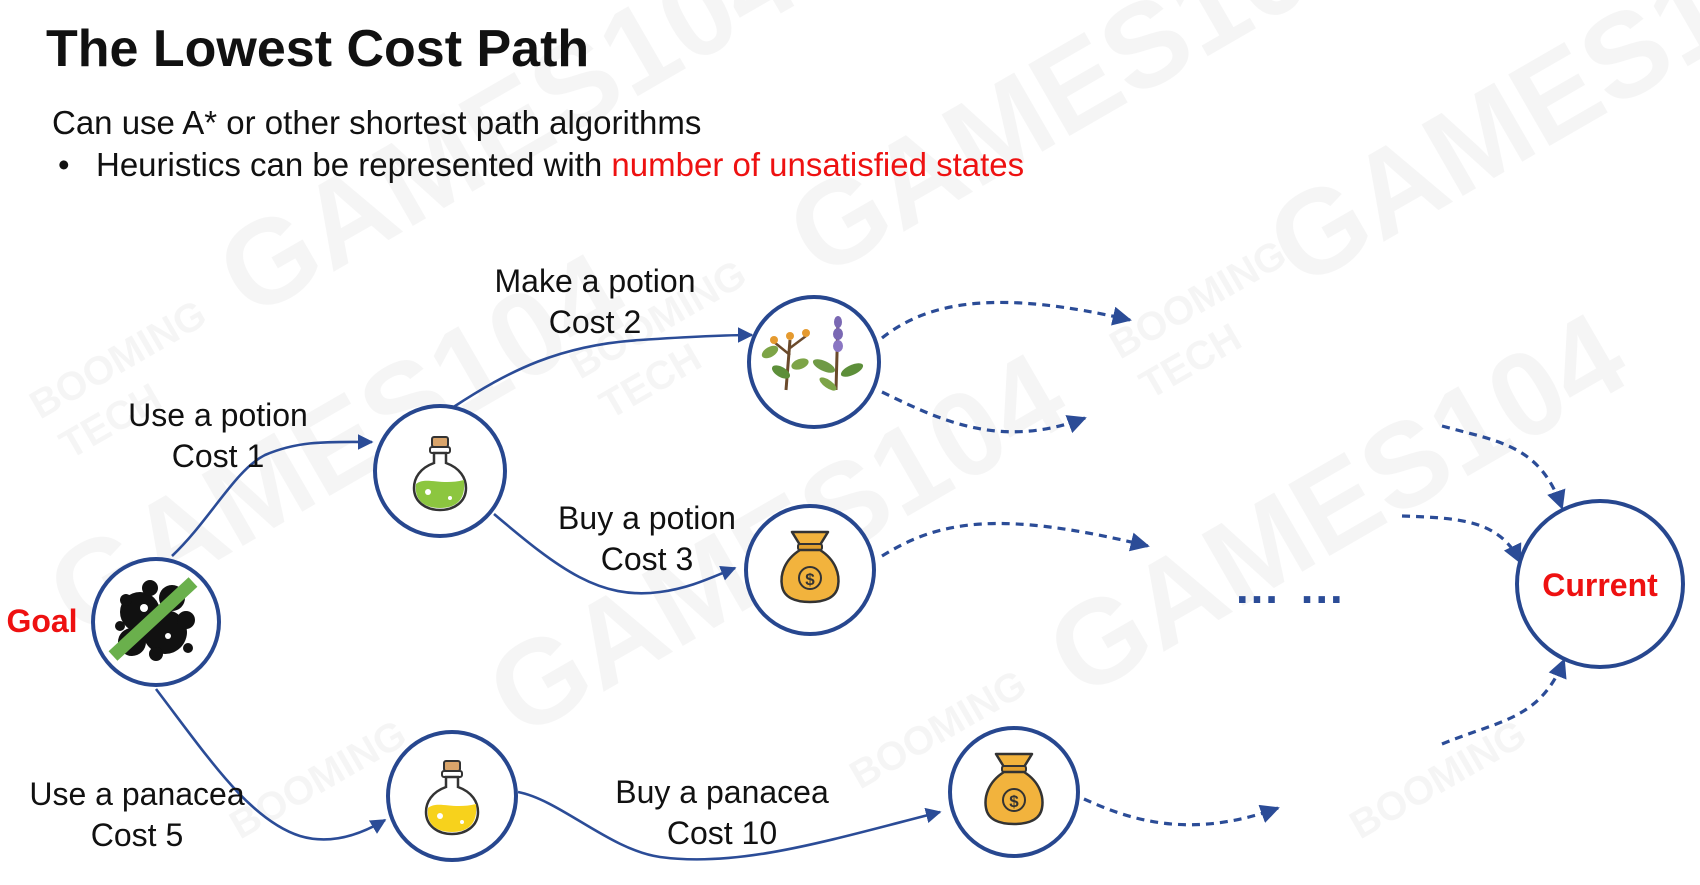 Image resolution: width=1700 pixels, height=885 pixels. I want to click on edge-label-cost: Cost 10, so click(722, 833).